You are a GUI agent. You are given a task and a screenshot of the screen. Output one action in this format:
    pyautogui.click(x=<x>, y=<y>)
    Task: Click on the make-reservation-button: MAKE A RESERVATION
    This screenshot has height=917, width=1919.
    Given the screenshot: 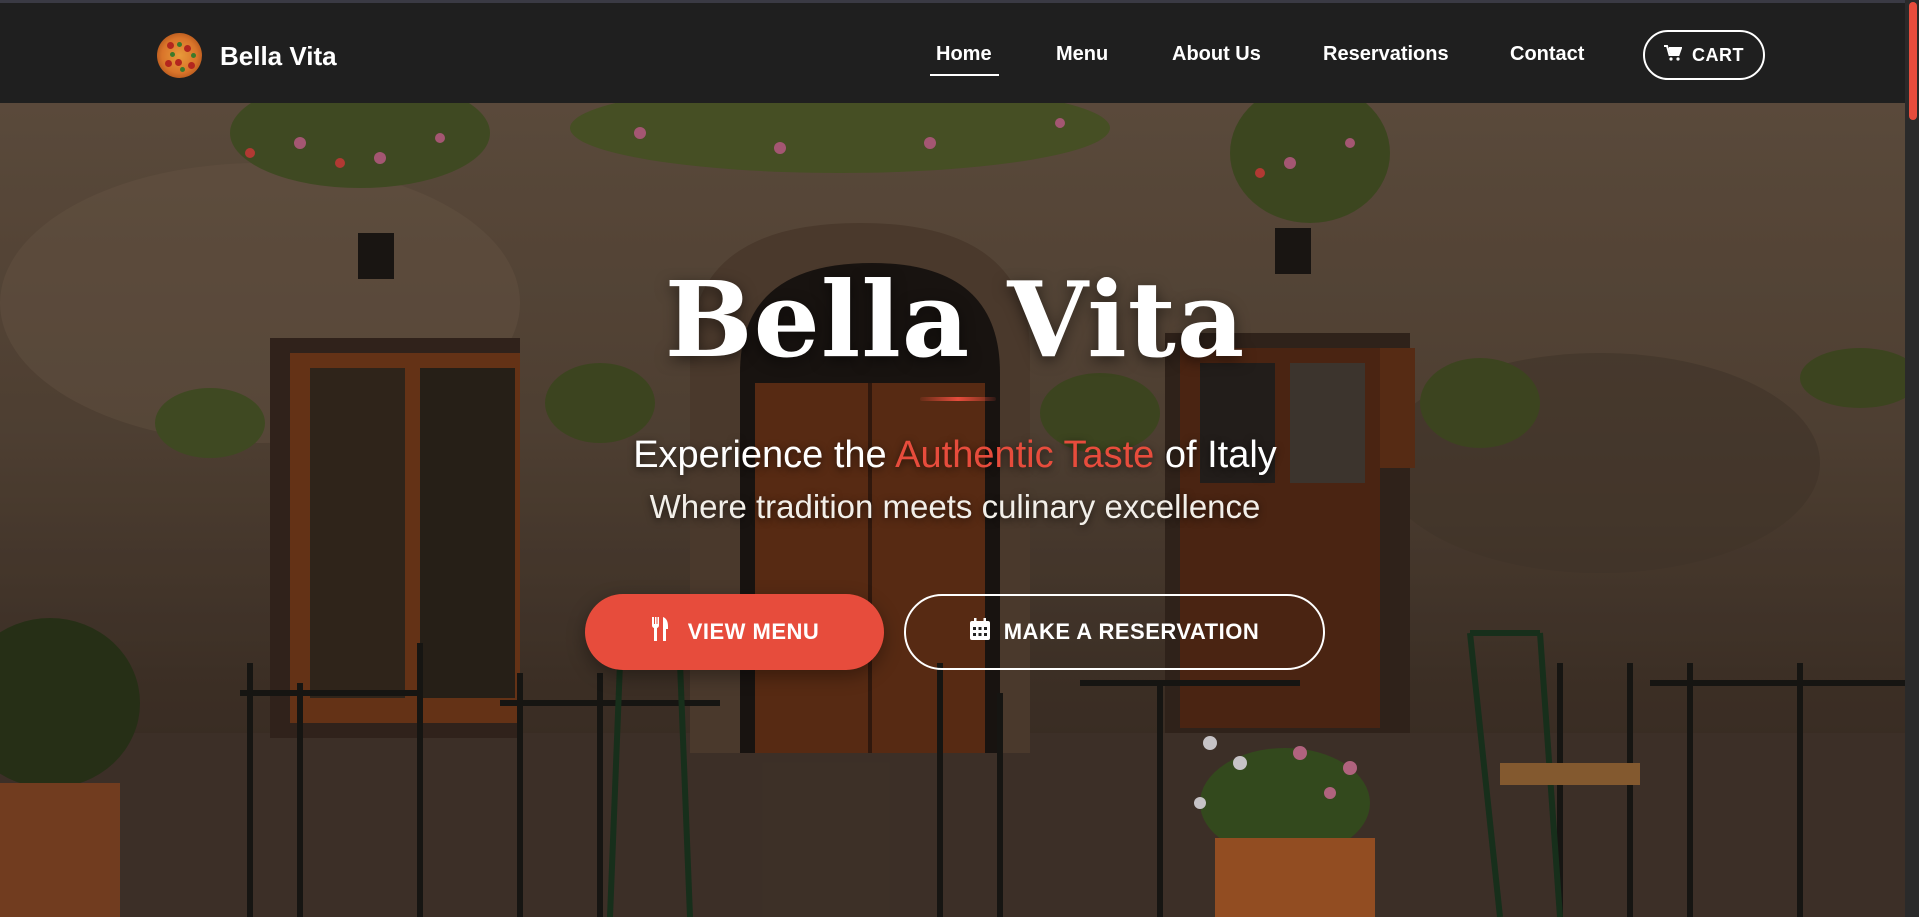 What is the action you would take?
    pyautogui.click(x=1114, y=632)
    